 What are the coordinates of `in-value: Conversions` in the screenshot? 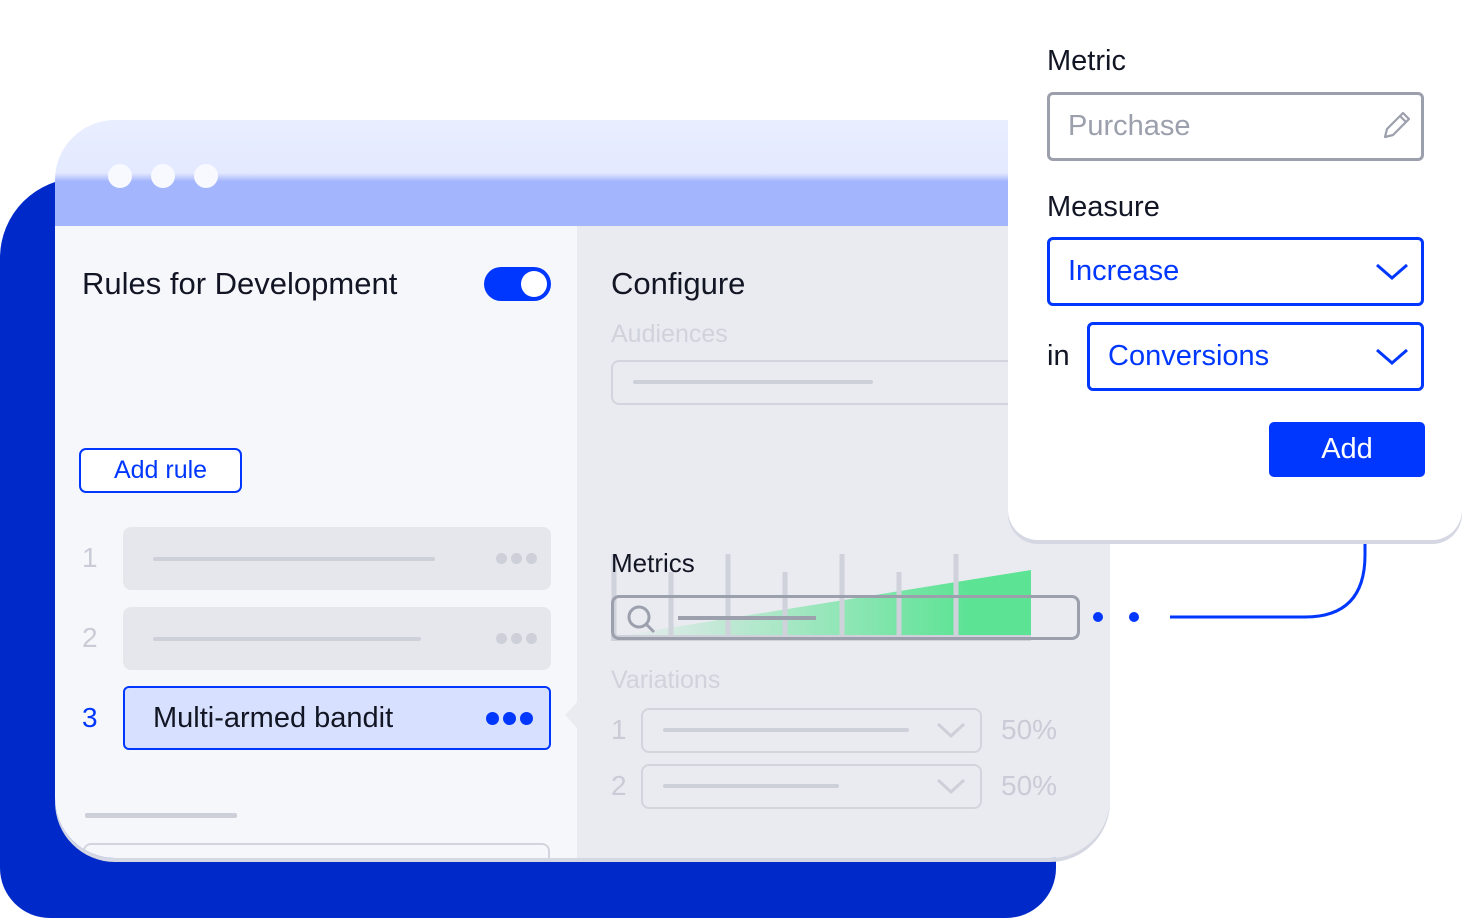 It's located at (1189, 356).